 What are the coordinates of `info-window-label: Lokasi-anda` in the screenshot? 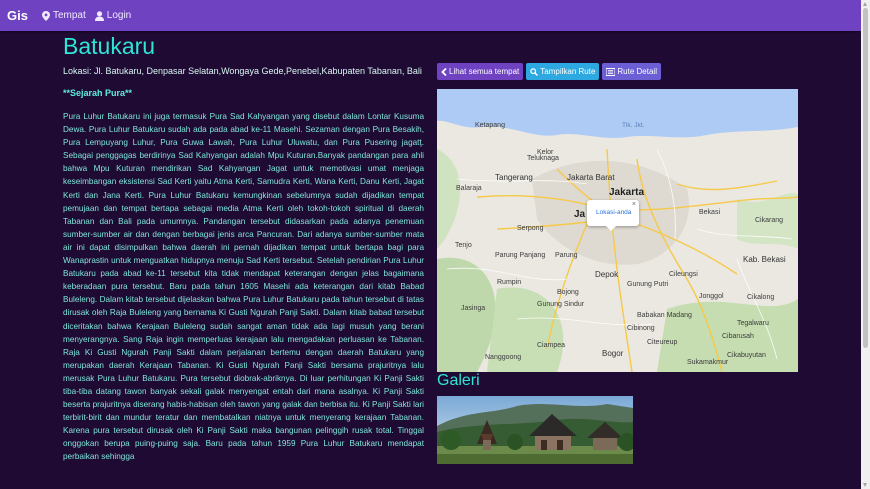 It's located at (614, 212).